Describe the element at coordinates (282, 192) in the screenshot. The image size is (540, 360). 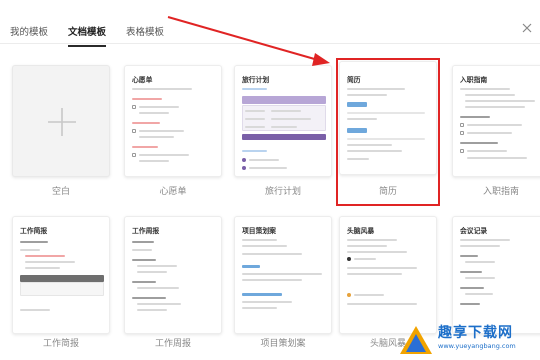
I see `template-caption-travel: 旅行计划` at that location.